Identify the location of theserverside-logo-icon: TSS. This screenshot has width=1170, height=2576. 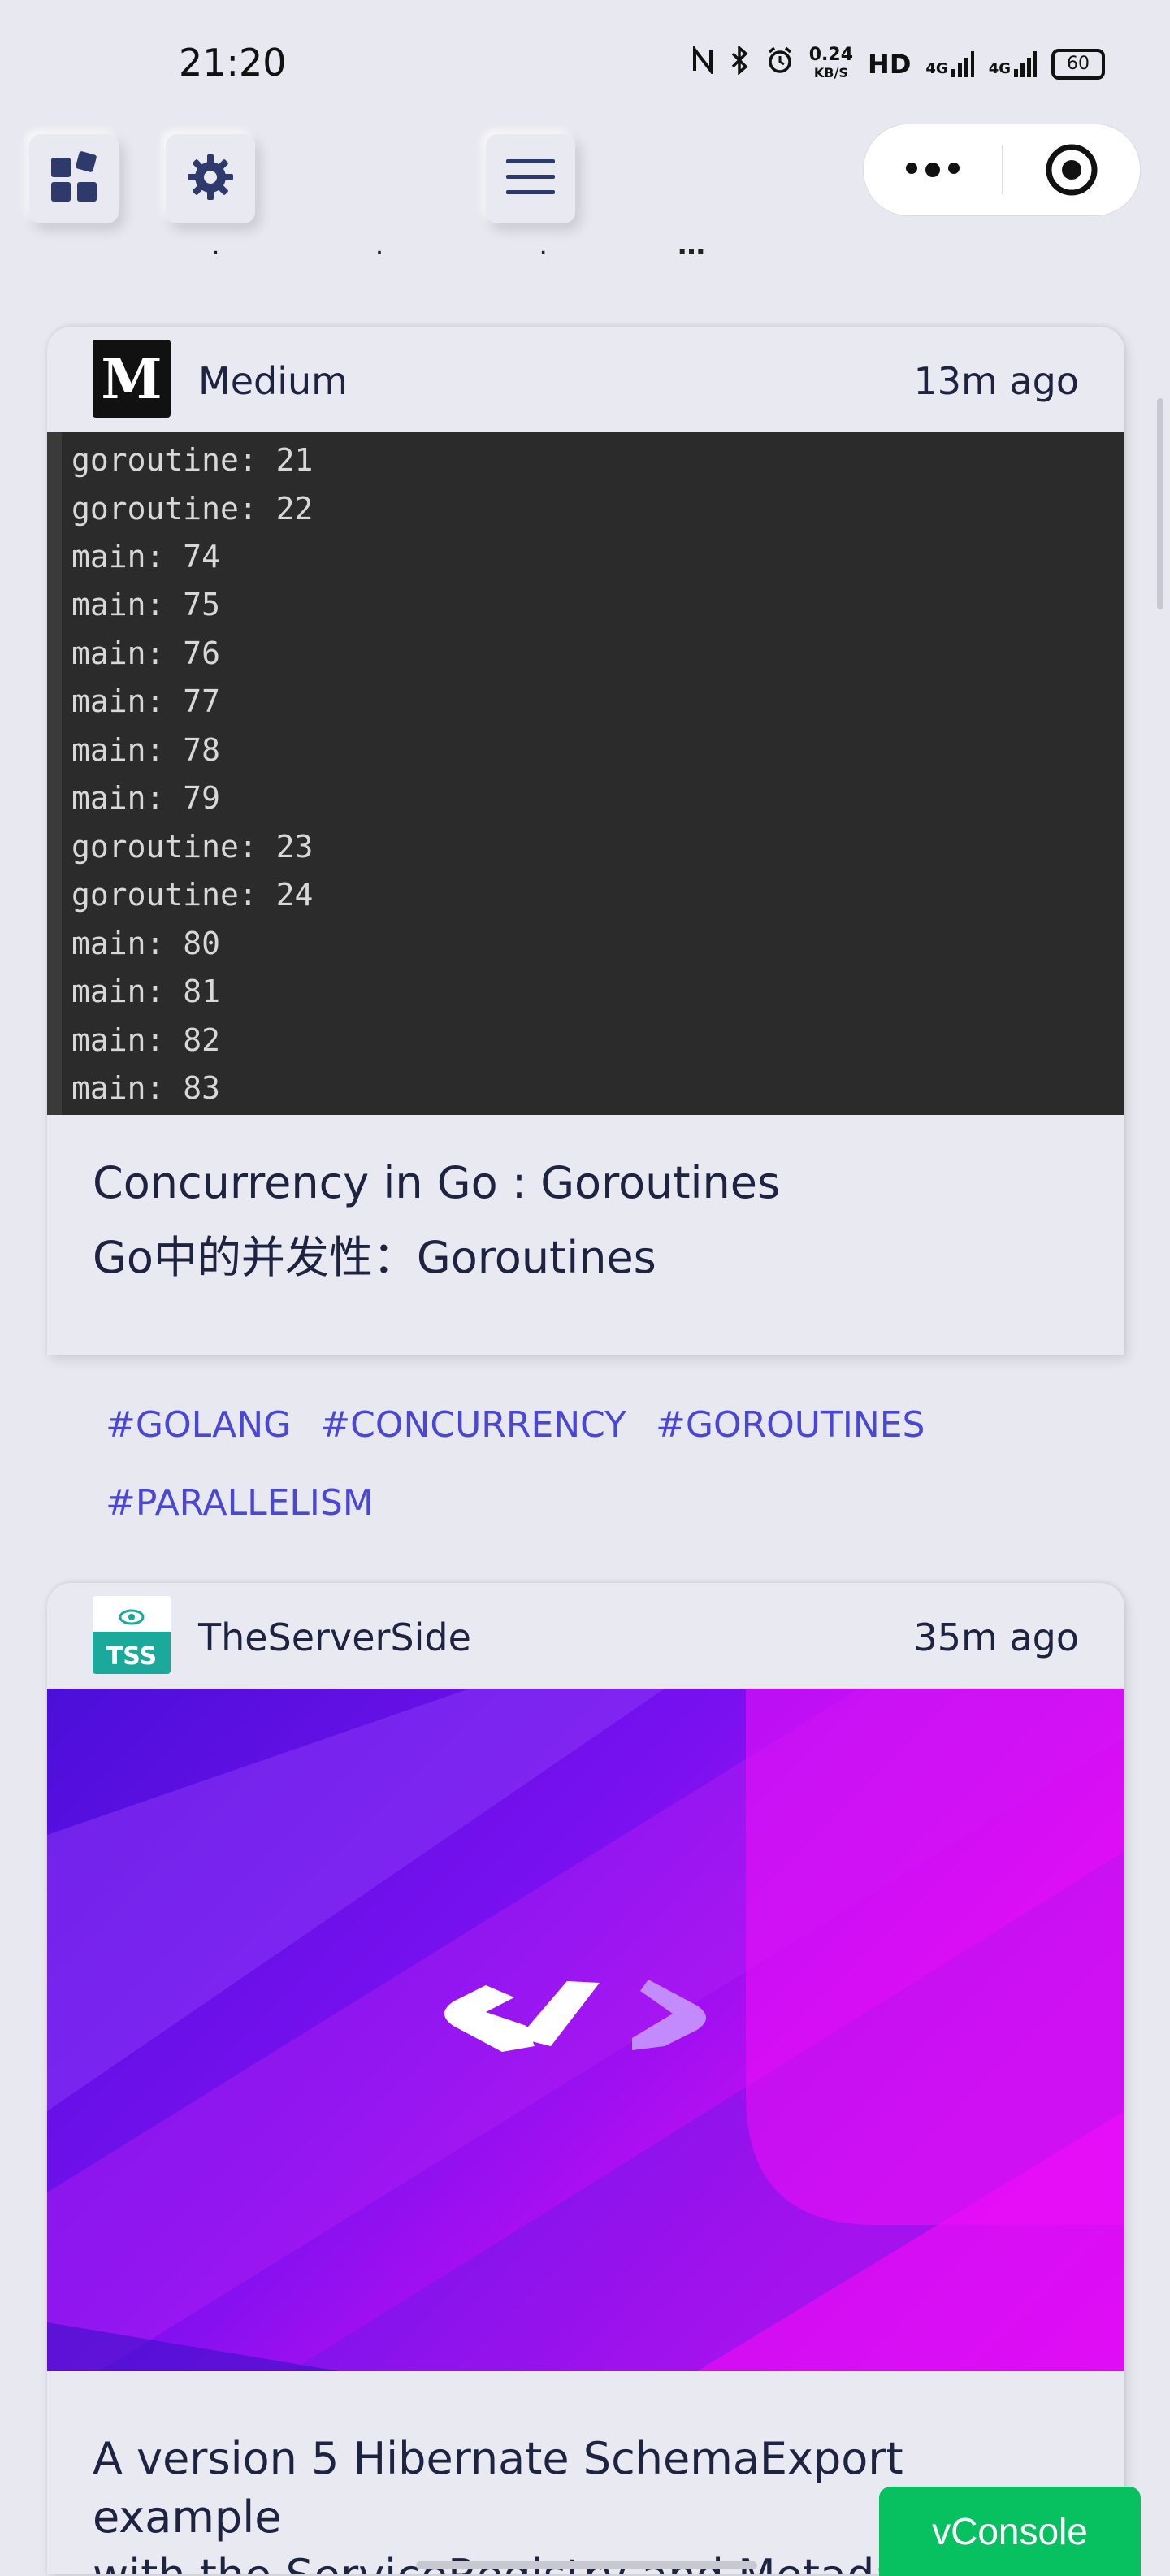
(132, 1635).